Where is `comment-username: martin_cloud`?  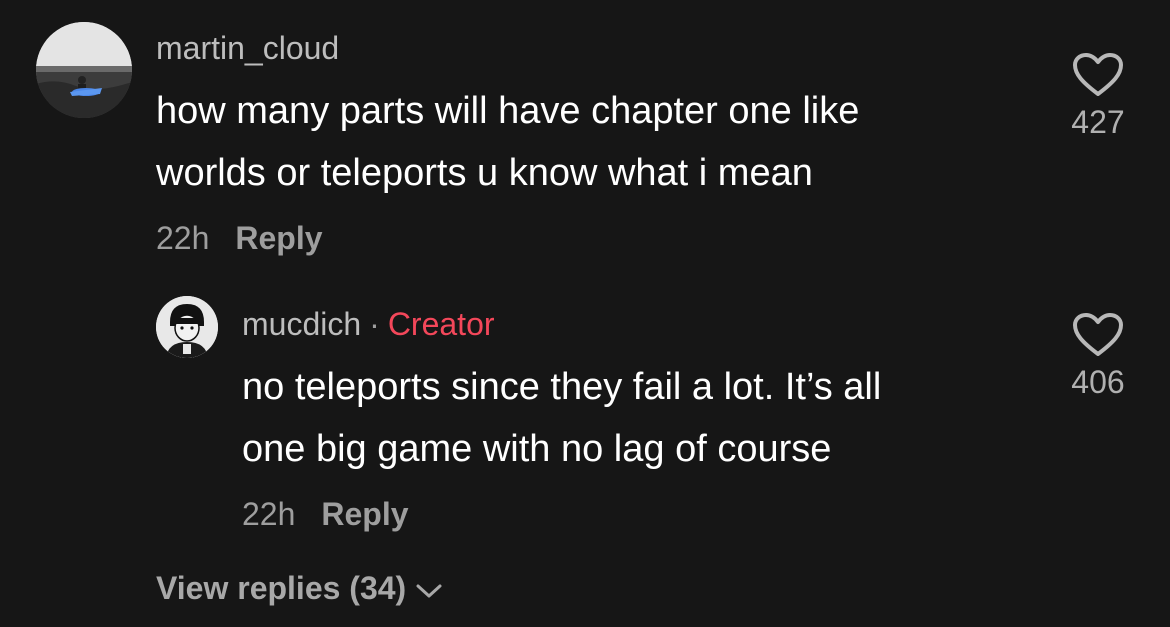
comment-username: martin_cloud is located at coordinates (247, 48).